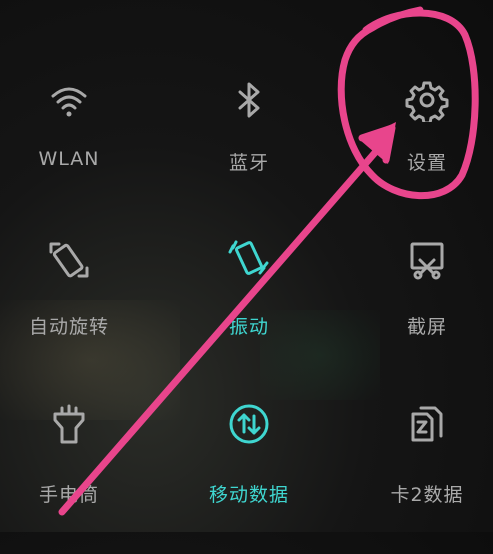 The width and height of the screenshot is (493, 554). What do you see at coordinates (69, 260) in the screenshot?
I see `auto-rotate-icon` at bounding box center [69, 260].